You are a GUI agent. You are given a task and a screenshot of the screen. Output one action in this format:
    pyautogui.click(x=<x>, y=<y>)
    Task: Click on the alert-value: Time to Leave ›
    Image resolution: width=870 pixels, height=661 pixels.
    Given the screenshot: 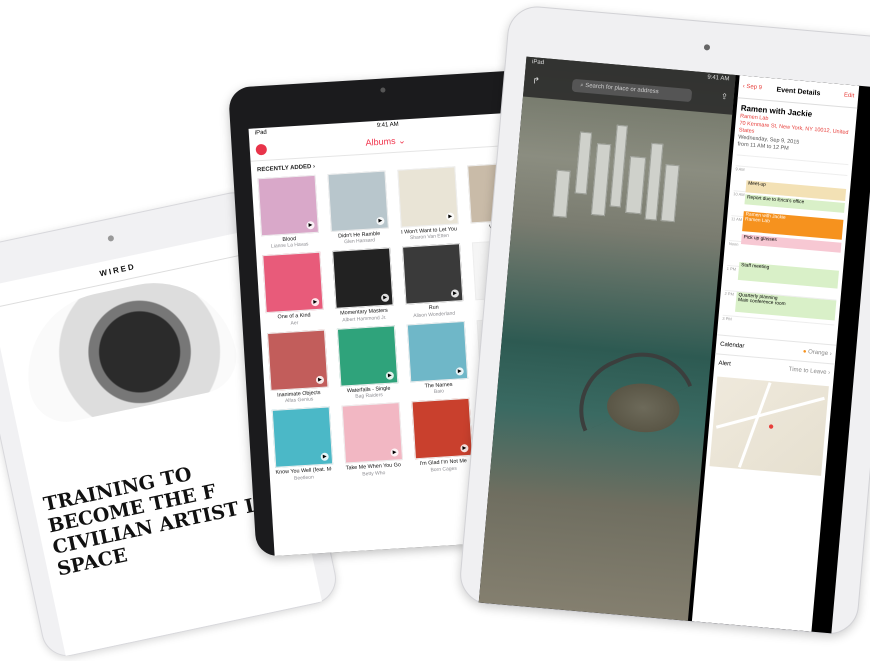 What is the action you would take?
    pyautogui.click(x=809, y=371)
    